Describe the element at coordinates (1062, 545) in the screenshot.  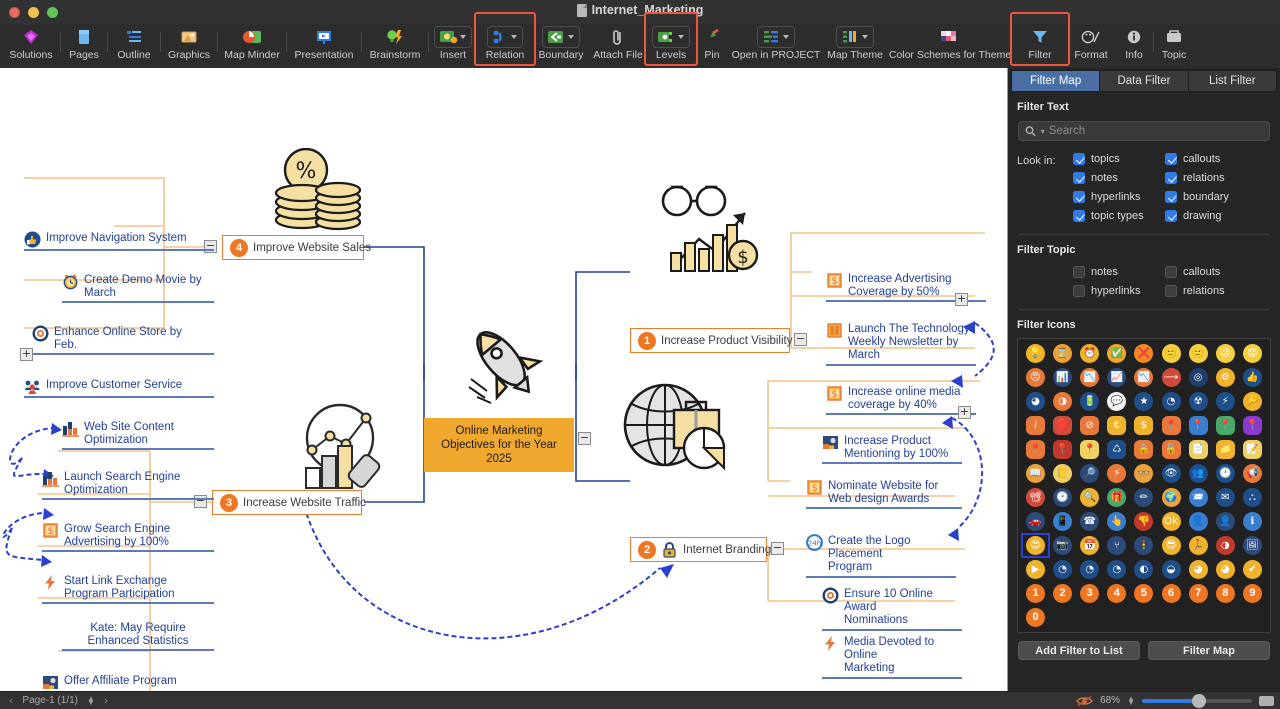
I see `camera-icon: 📷` at that location.